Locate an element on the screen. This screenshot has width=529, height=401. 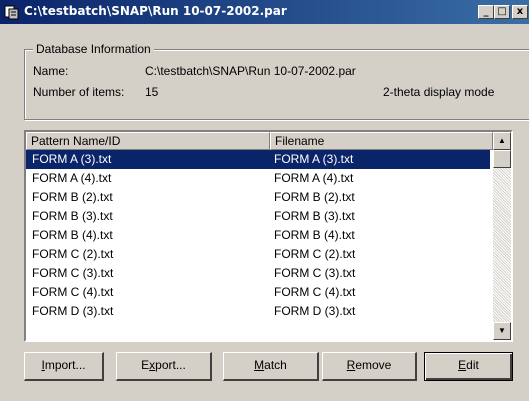
filename-cell: FORM C (4).txt is located at coordinates (315, 292).